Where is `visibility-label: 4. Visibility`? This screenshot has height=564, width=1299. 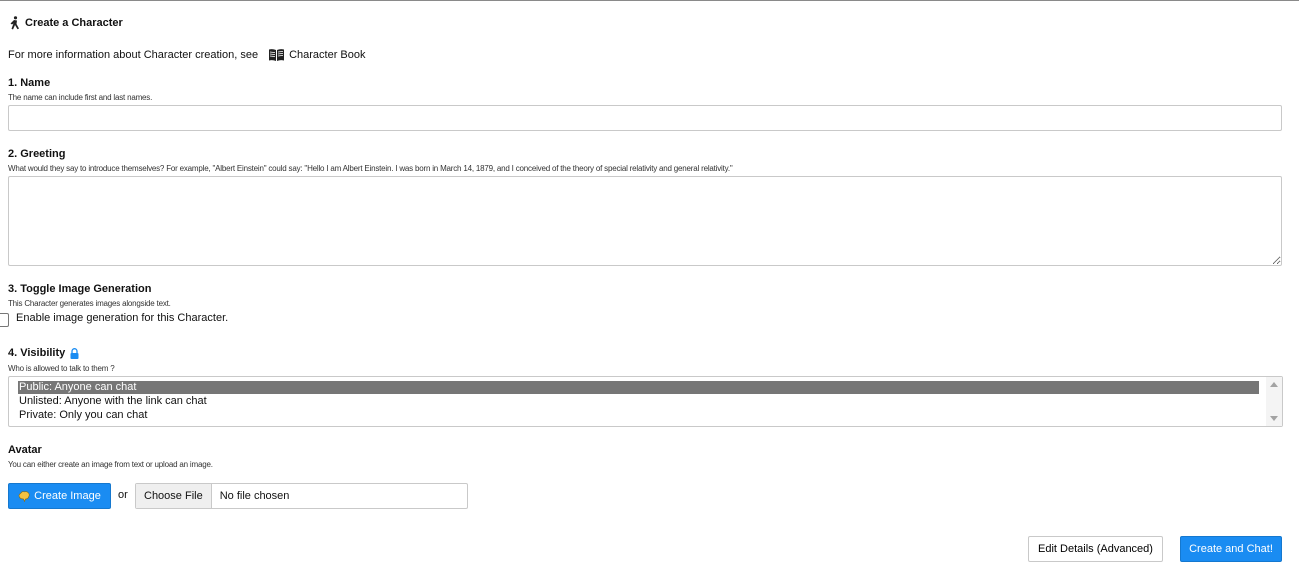
visibility-label: 4. Visibility is located at coordinates (43, 353).